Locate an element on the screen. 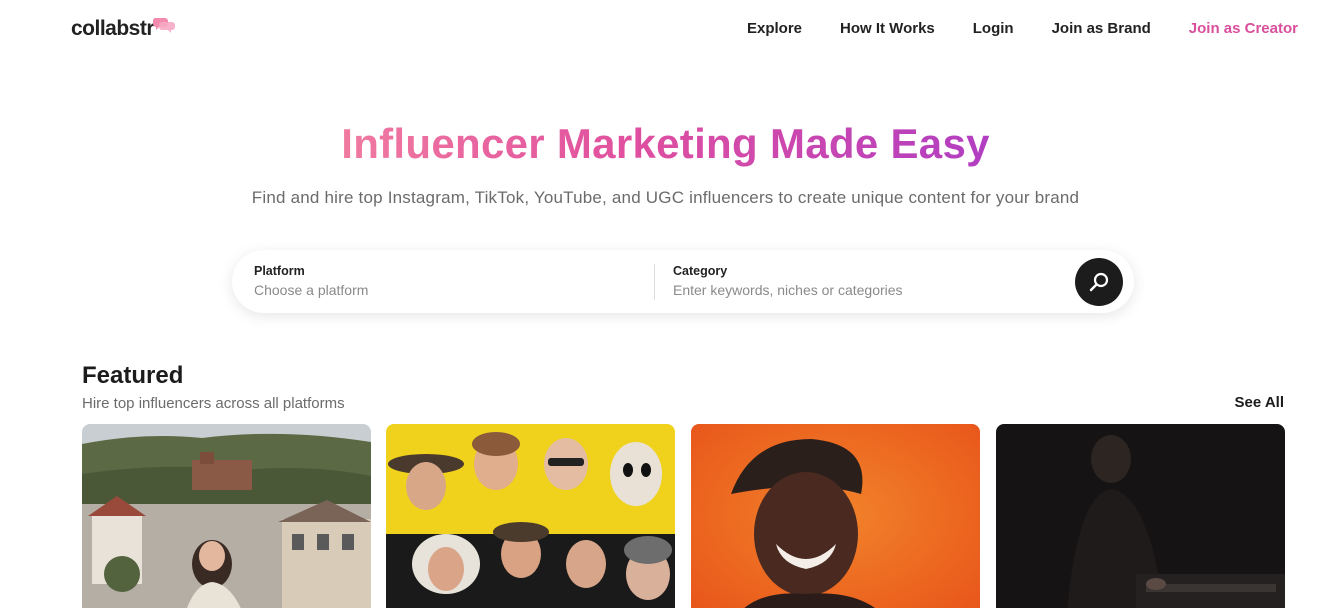 This screenshot has width=1331, height=608. search-button is located at coordinates (1099, 282).